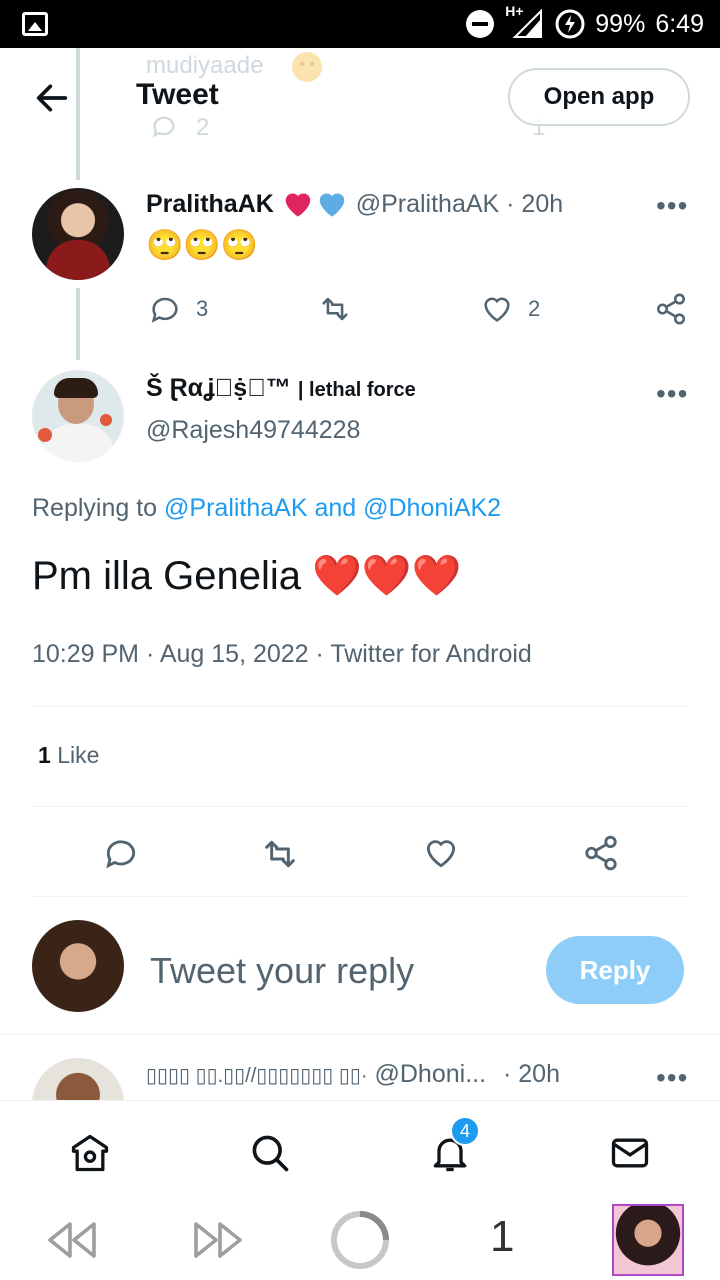 This screenshot has height=1280, width=720. I want to click on reply-input: Tweet your reply, so click(282, 971).